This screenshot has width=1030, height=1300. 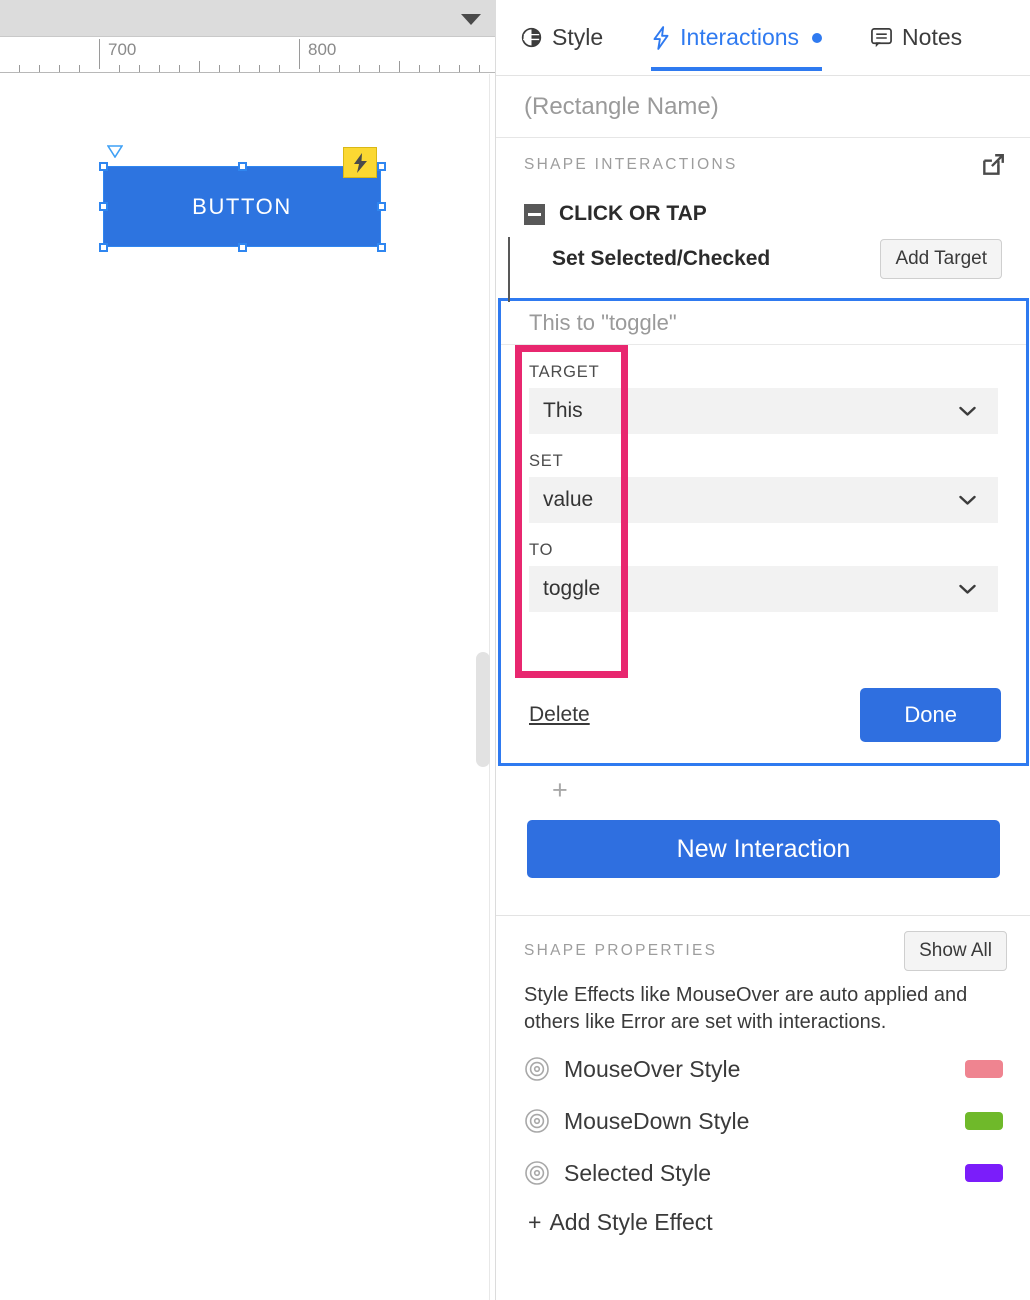 What do you see at coordinates (483, 709) in the screenshot?
I see `canvas-scrollbar-thumb` at bounding box center [483, 709].